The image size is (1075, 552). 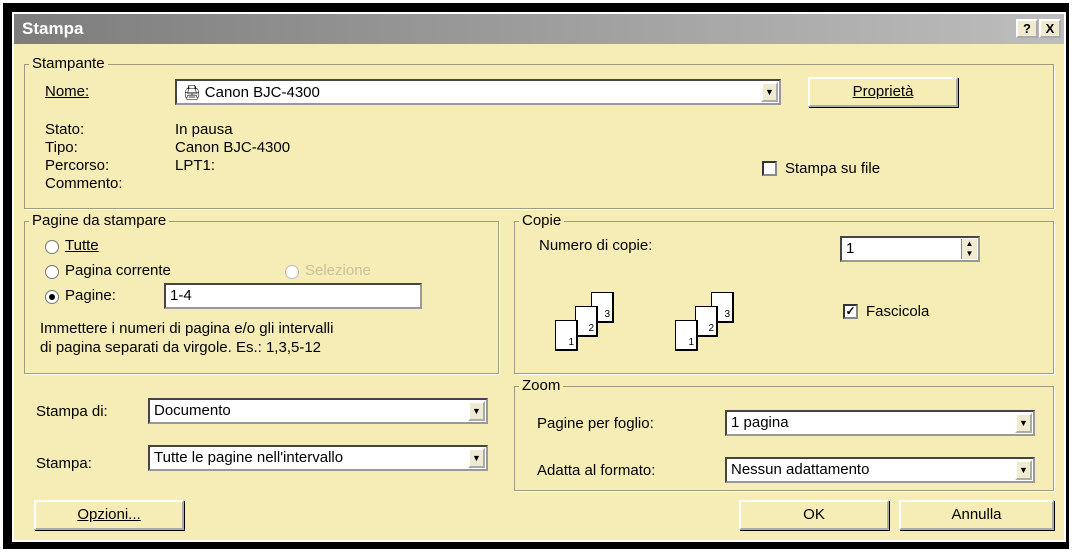 I want to click on status-label: Stato:, so click(x=65, y=129).